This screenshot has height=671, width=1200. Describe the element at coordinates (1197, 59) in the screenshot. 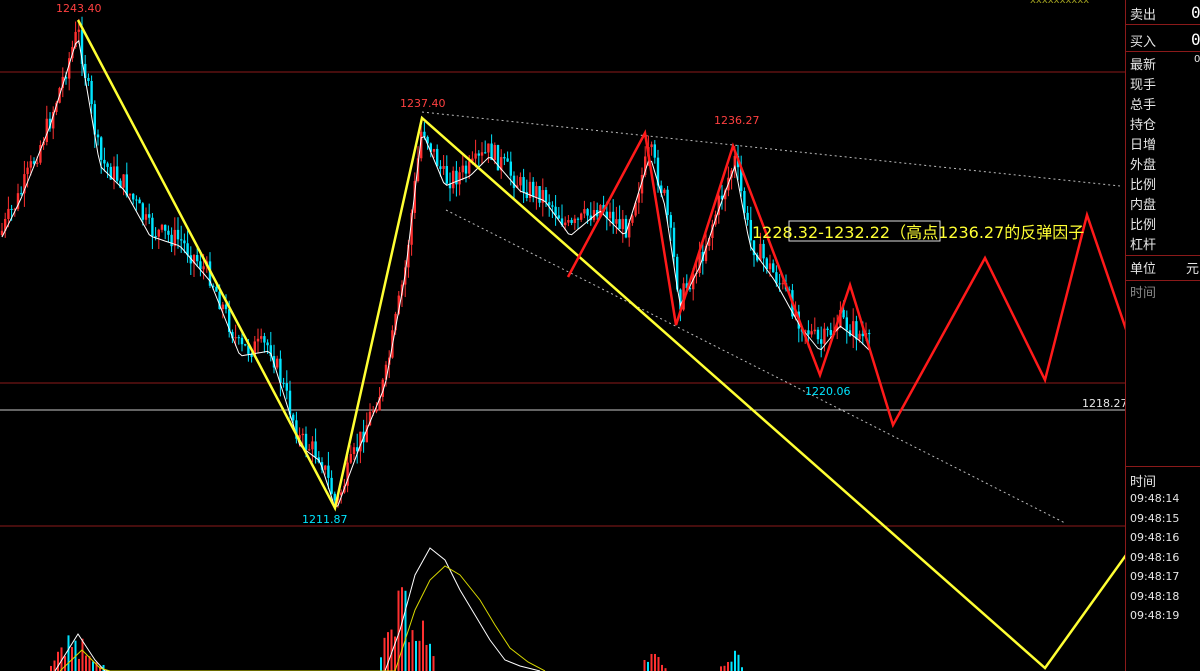

I see `latest-value: 0` at that location.